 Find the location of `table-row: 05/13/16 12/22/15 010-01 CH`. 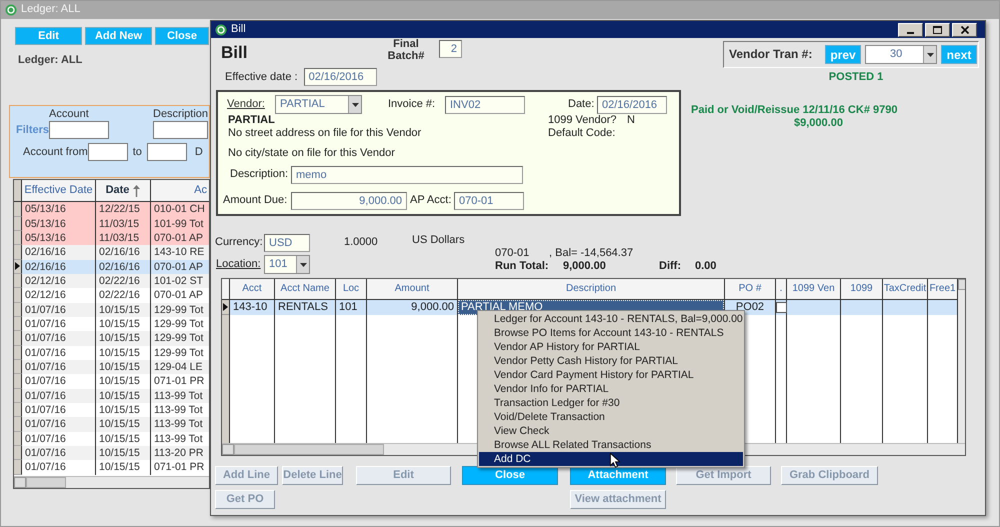

table-row: 05/13/16 12/22/15 010-01 CH is located at coordinates (111, 209).